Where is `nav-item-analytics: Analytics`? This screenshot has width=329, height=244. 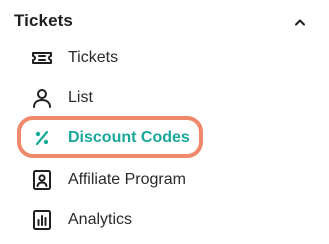 nav-item-analytics: Analytics is located at coordinates (170, 220).